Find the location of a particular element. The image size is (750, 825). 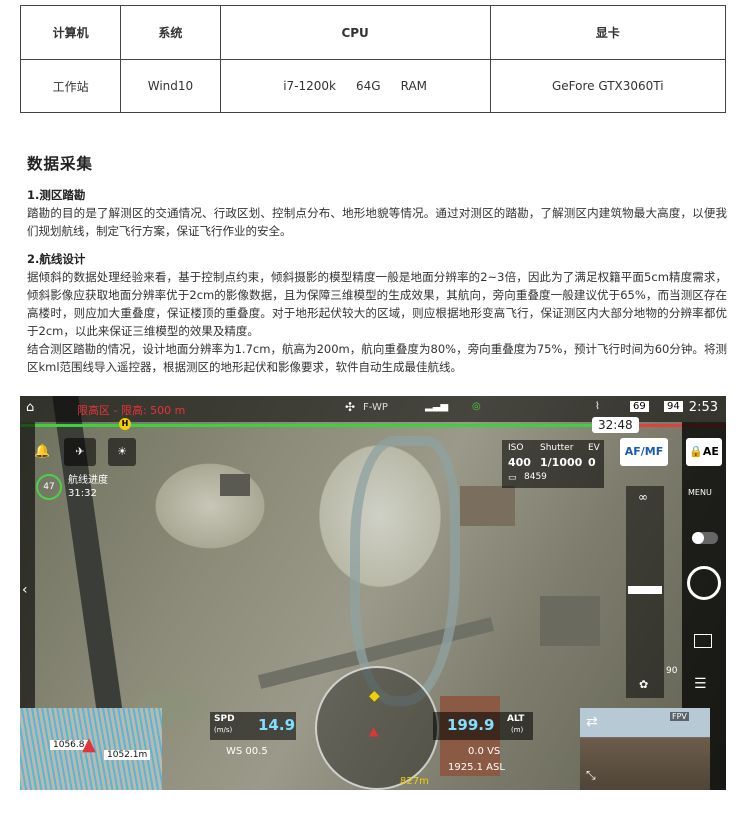

alt-value: 199.9 is located at coordinates (471, 725).